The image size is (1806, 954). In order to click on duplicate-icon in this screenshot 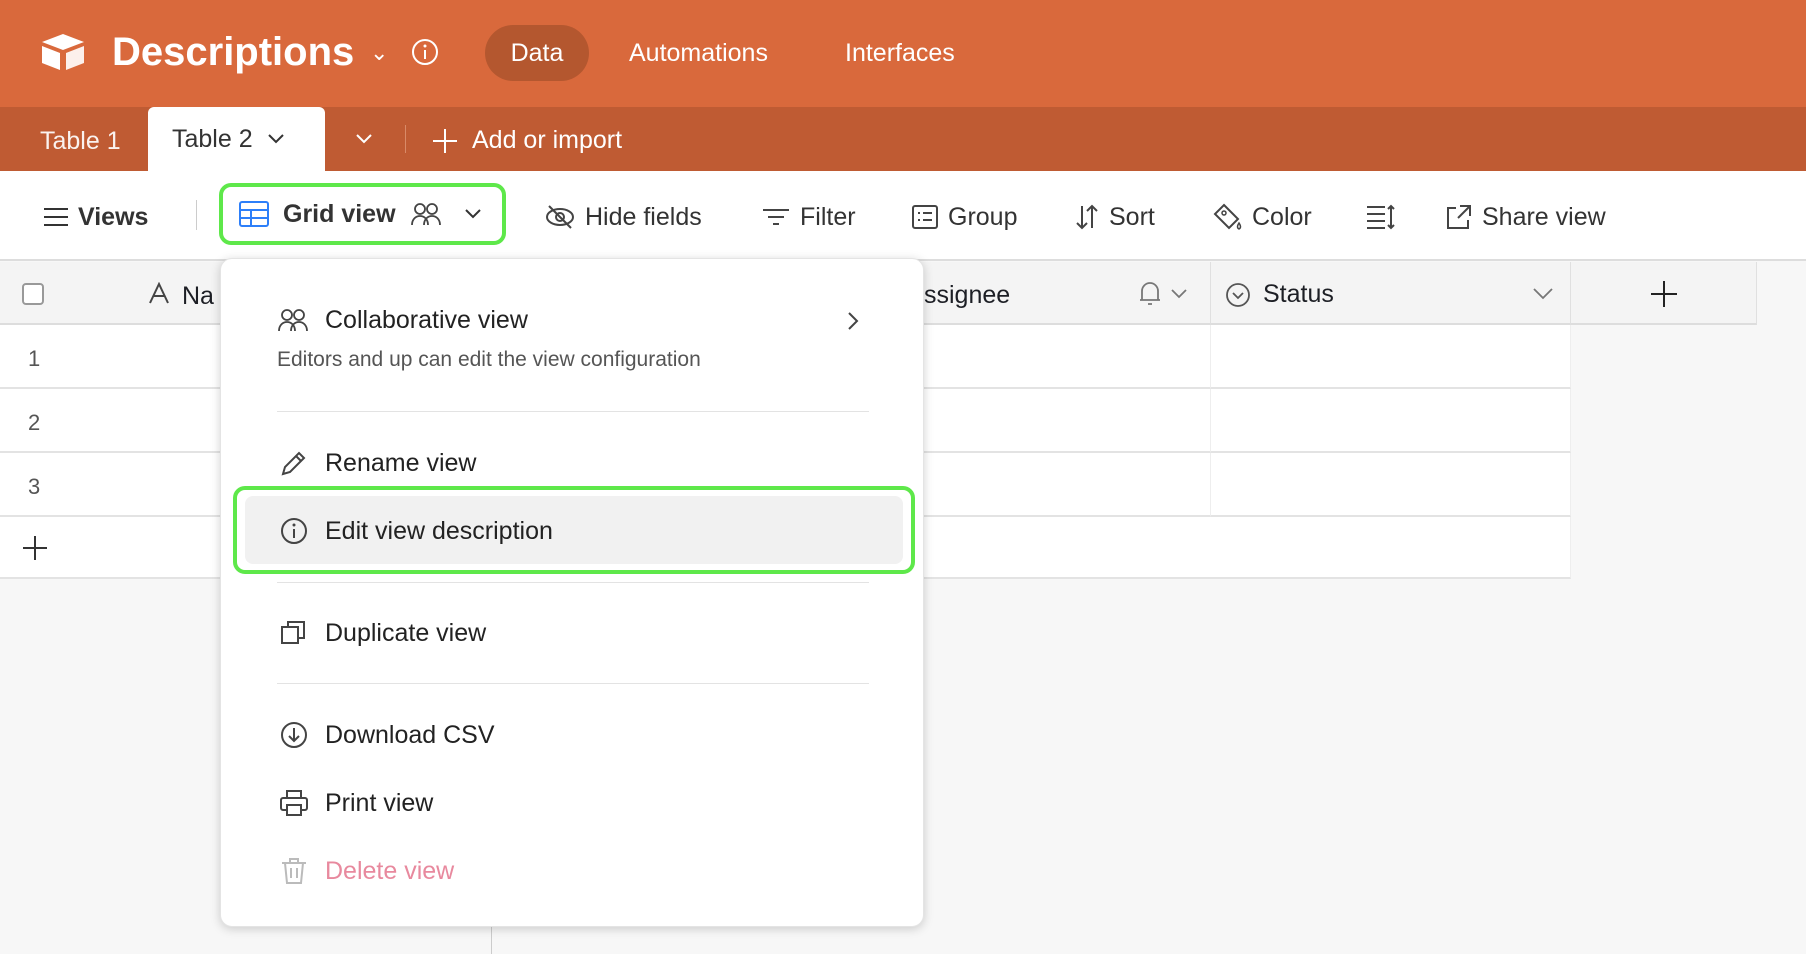, I will do `click(294, 633)`.